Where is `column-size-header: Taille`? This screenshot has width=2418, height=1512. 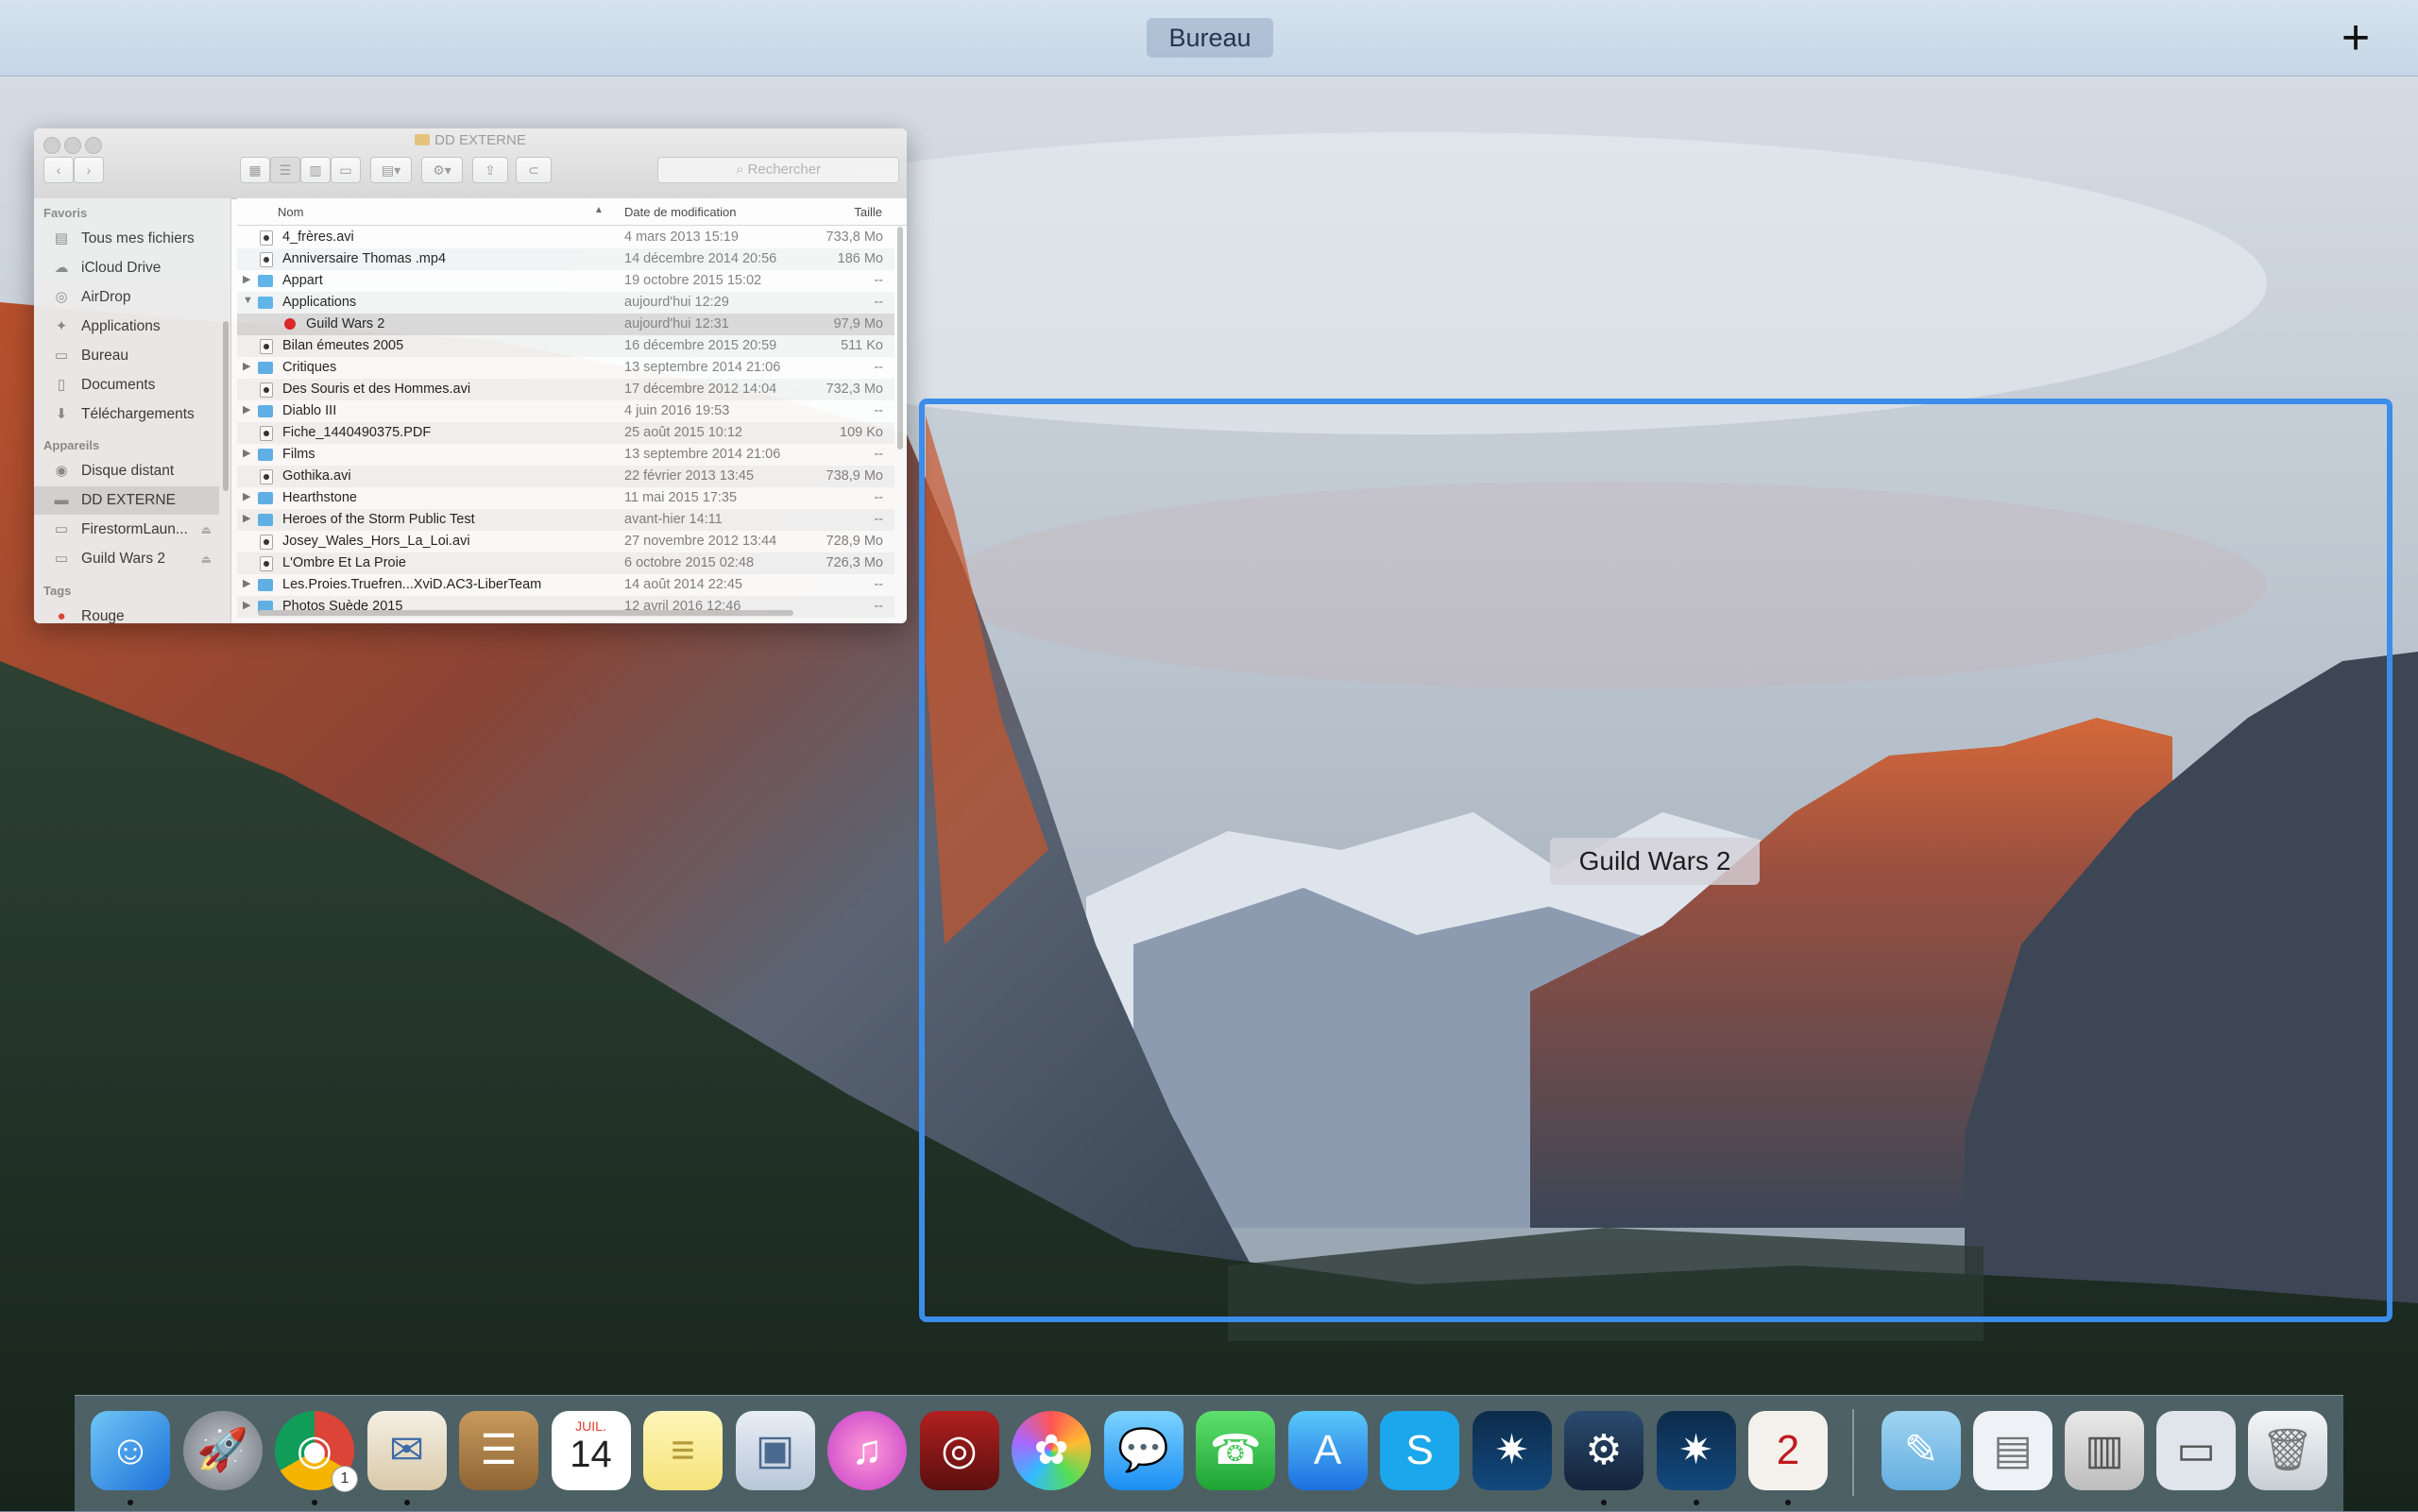 column-size-header: Taille is located at coordinates (868, 212).